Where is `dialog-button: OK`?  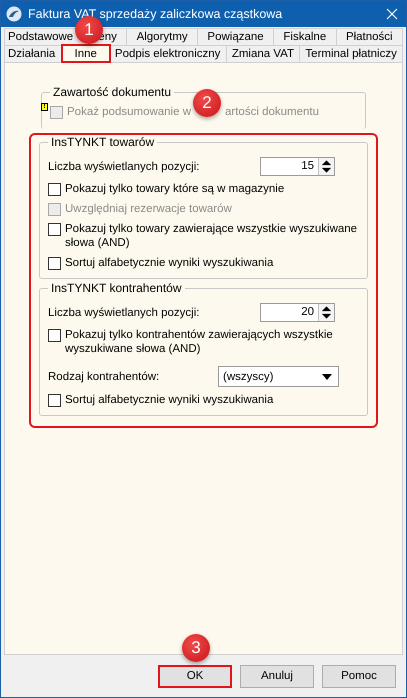
dialog-button: OK is located at coordinates (195, 676).